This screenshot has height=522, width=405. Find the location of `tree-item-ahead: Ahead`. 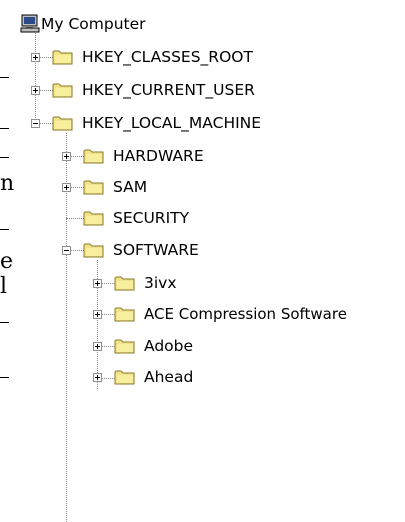

tree-item-ahead: Ahead is located at coordinates (150, 377).